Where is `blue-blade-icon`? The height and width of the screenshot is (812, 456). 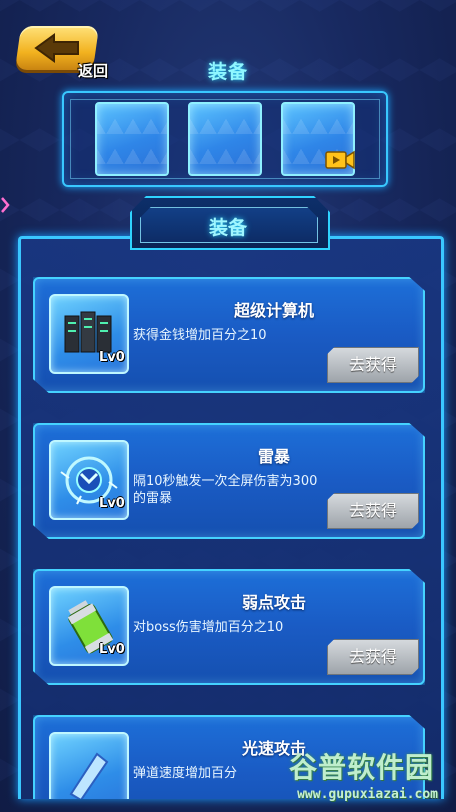
blue-blade-icon is located at coordinates (89, 765).